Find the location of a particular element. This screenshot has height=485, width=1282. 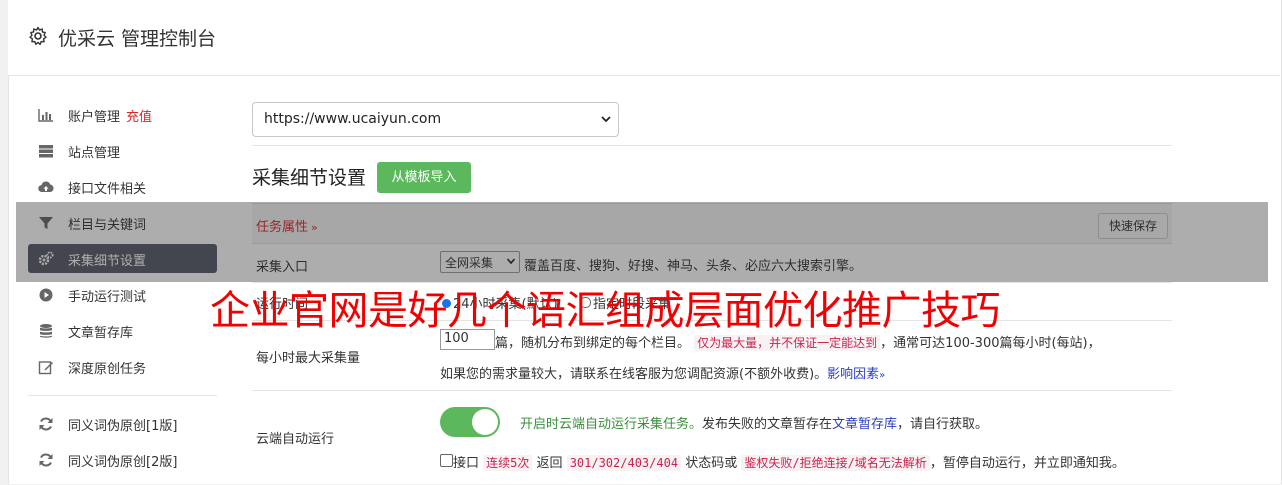

sidebar-item-label: 同义词伪原创[1版] is located at coordinates (123, 426).